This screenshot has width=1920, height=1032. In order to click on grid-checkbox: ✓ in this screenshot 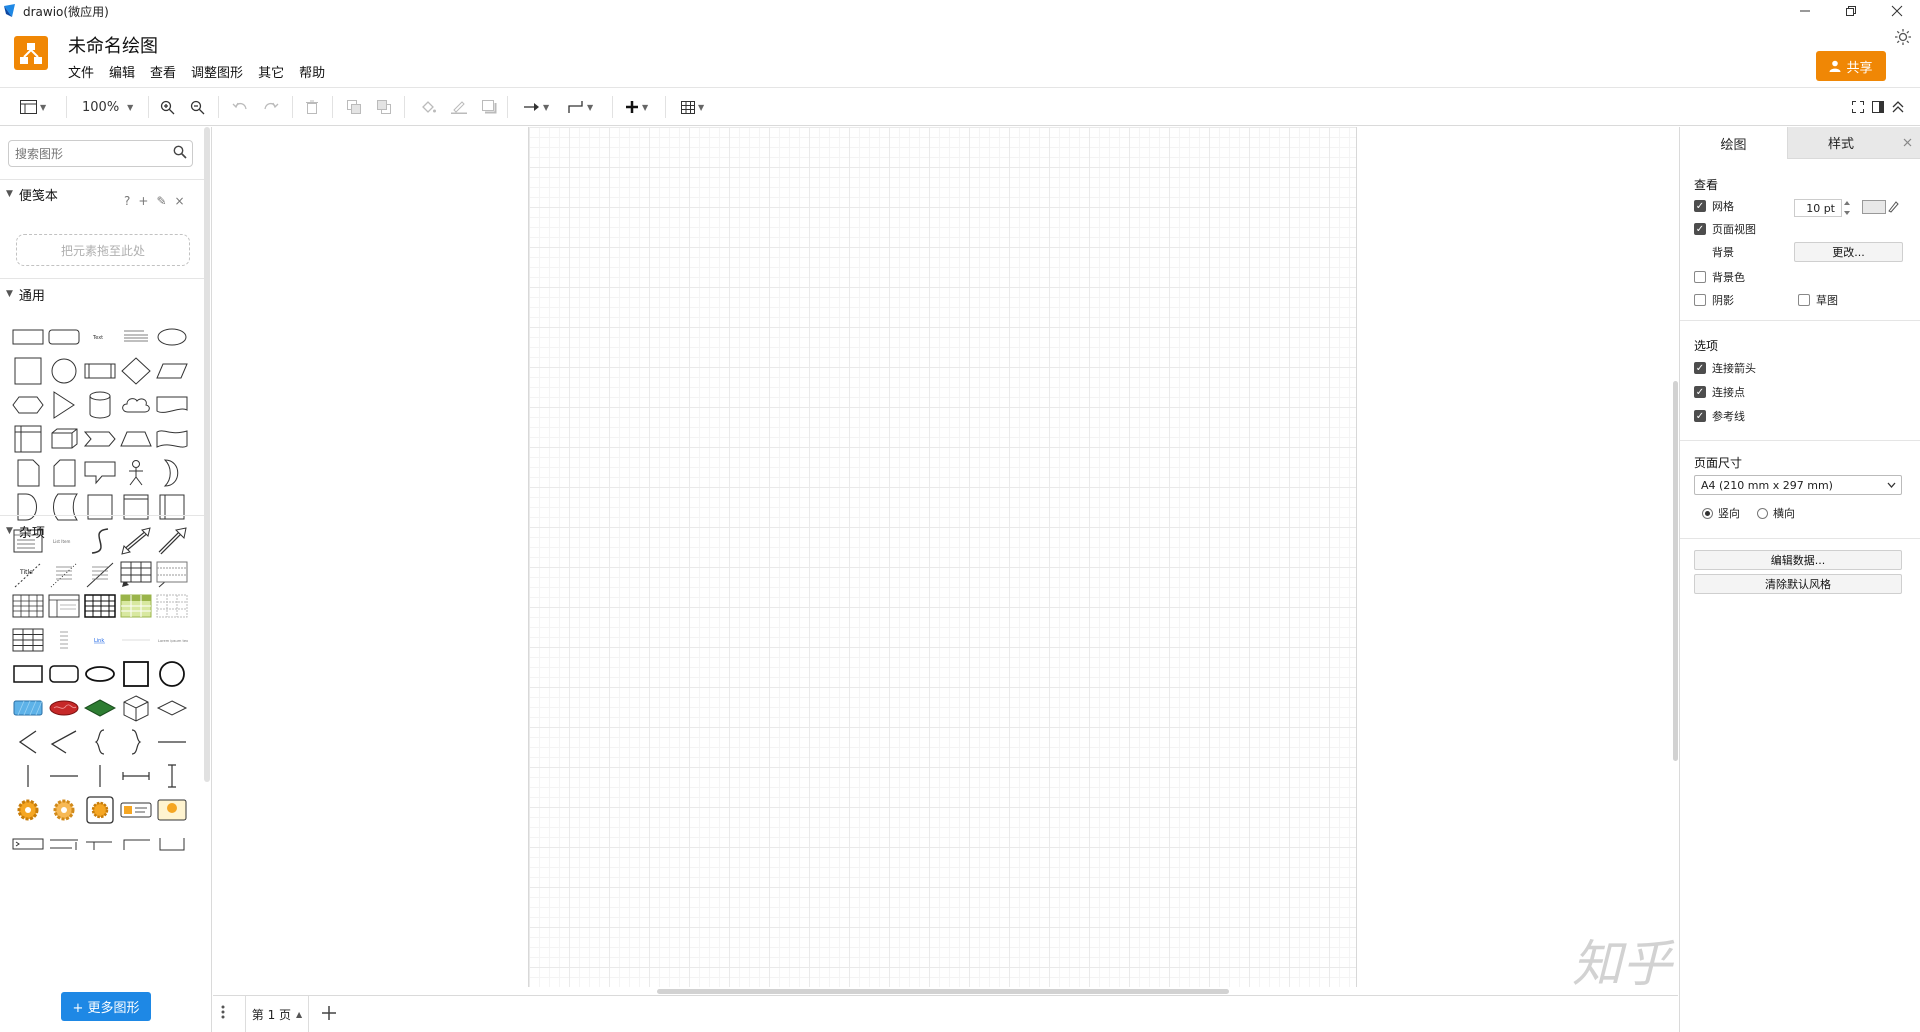, I will do `click(1700, 206)`.